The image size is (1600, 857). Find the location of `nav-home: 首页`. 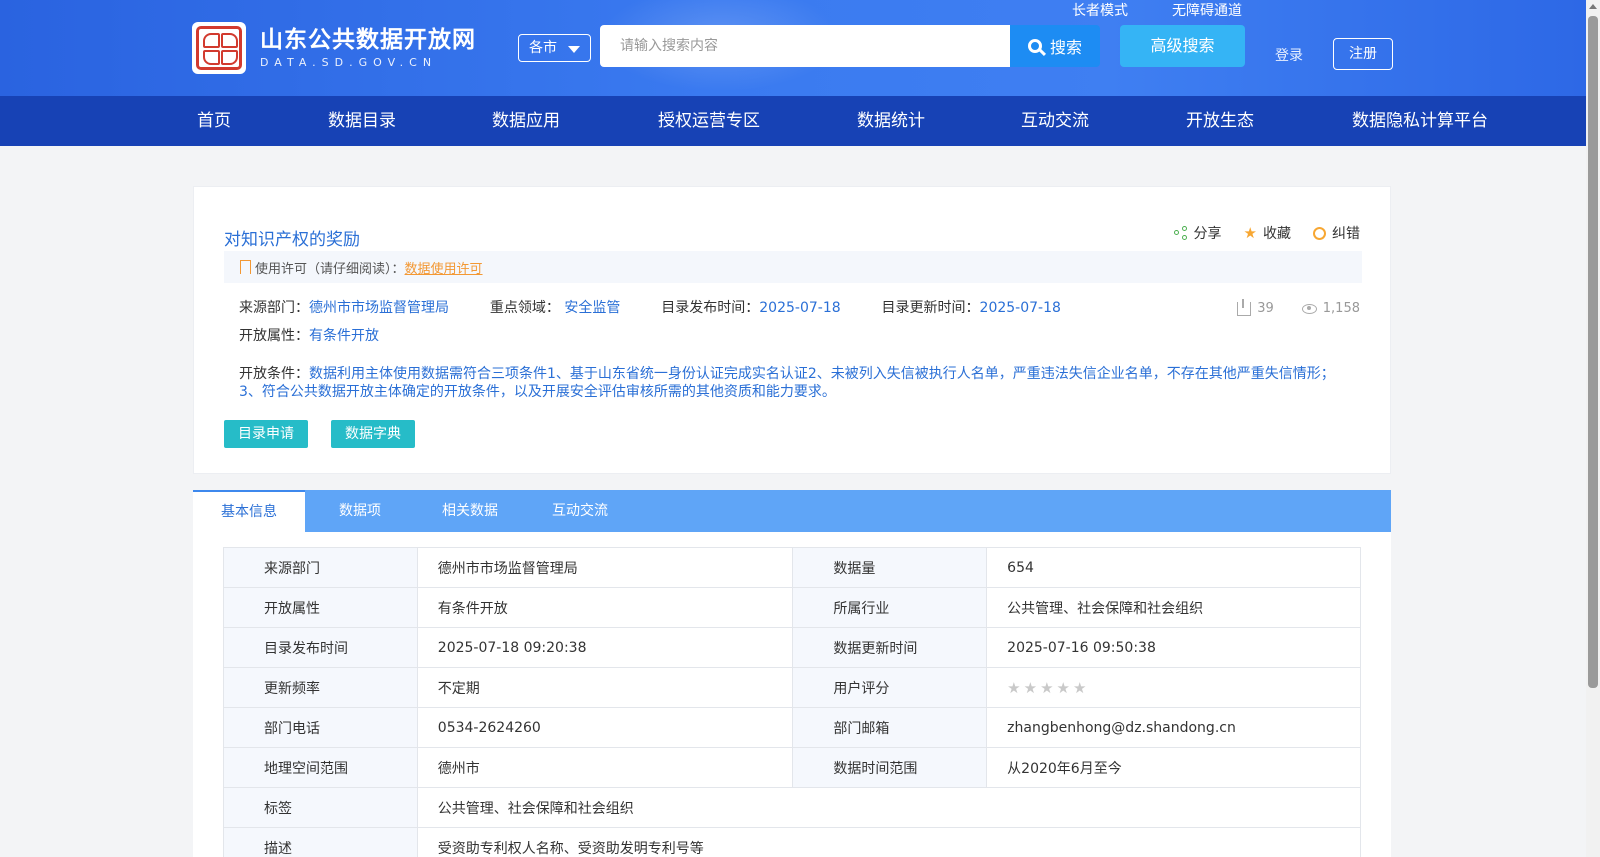

nav-home: 首页 is located at coordinates (214, 121).